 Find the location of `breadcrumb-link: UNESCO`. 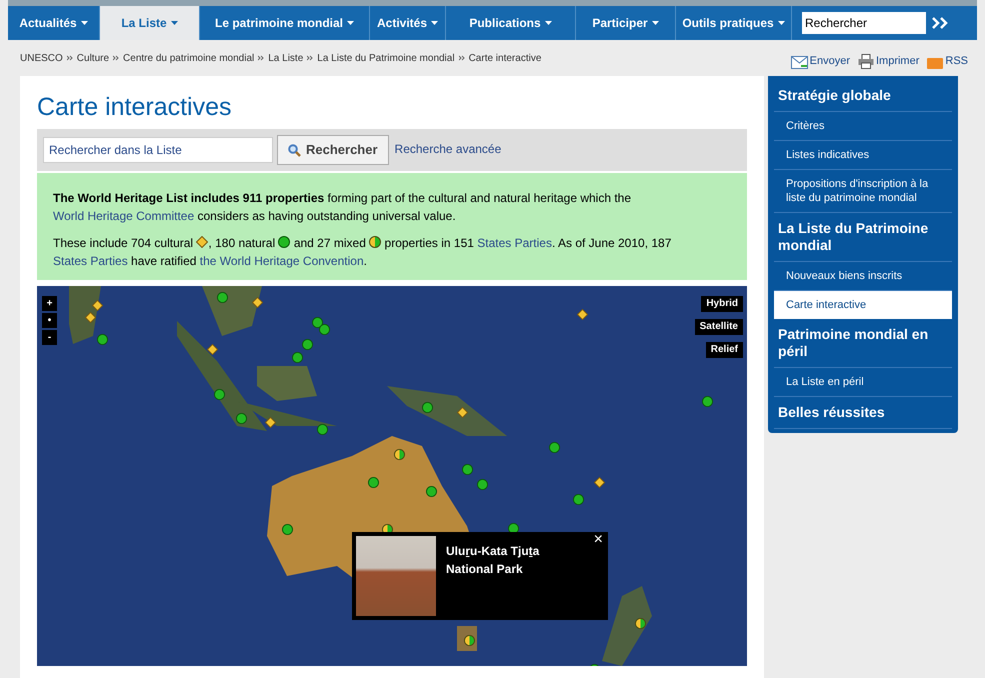

breadcrumb-link: UNESCO is located at coordinates (41, 58).